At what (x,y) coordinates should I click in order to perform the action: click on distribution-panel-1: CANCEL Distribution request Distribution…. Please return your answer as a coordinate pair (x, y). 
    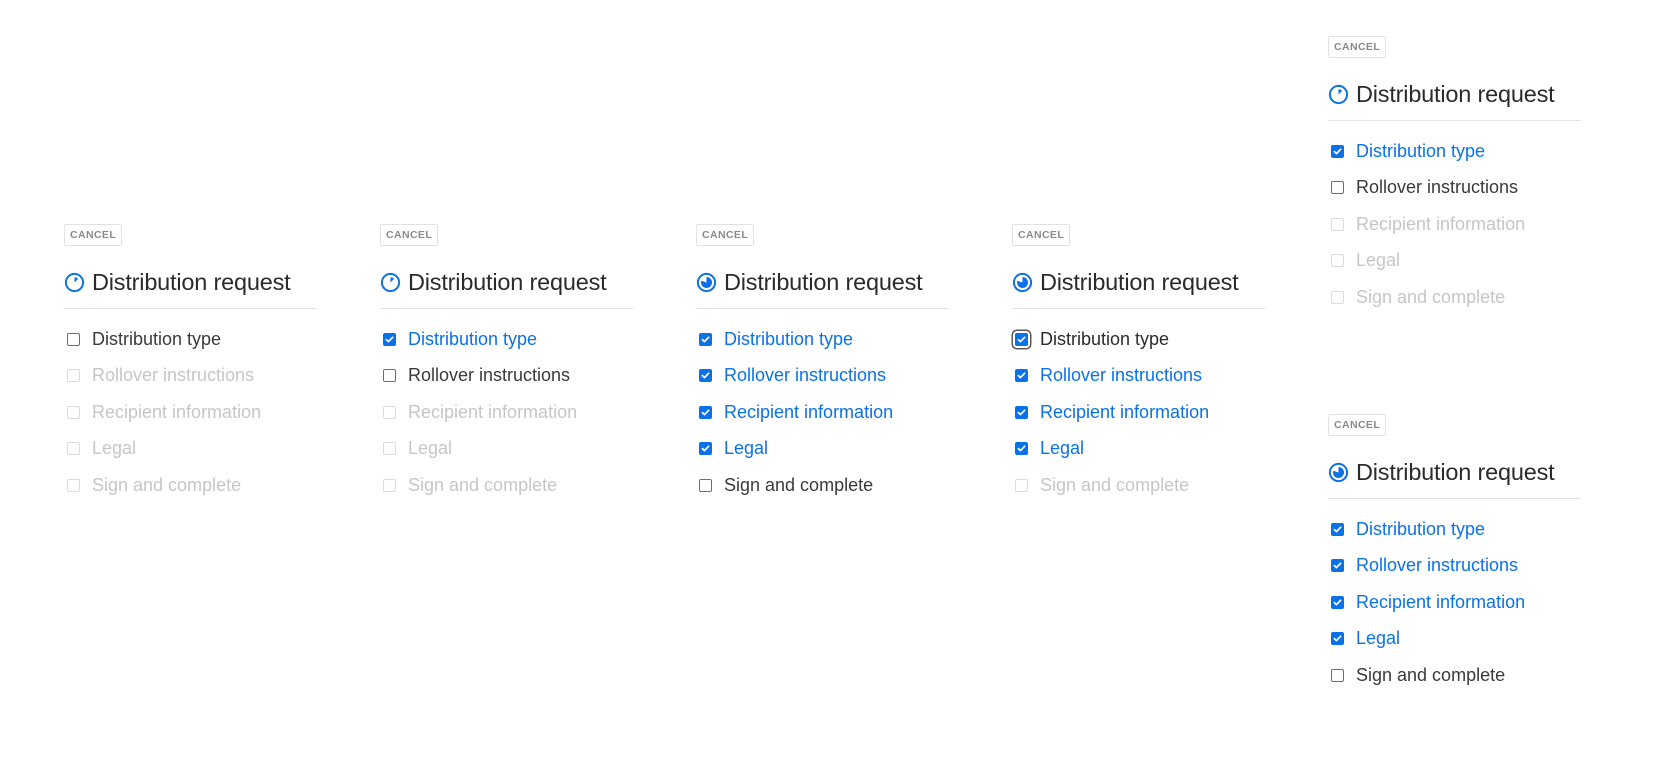
    Looking at the image, I should click on (190, 364).